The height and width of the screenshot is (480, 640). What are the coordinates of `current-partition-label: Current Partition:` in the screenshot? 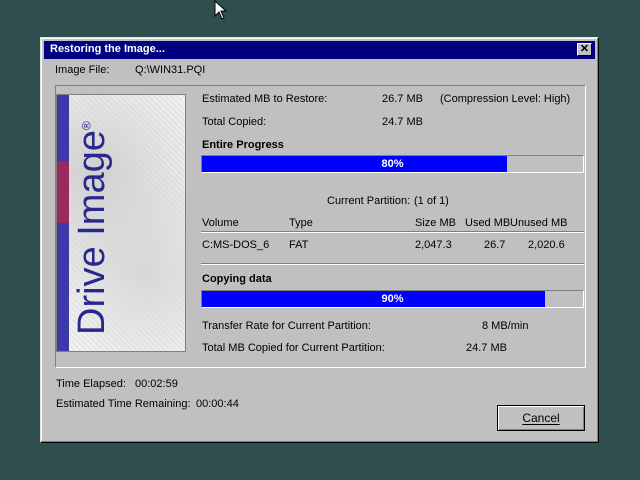 It's located at (369, 201).